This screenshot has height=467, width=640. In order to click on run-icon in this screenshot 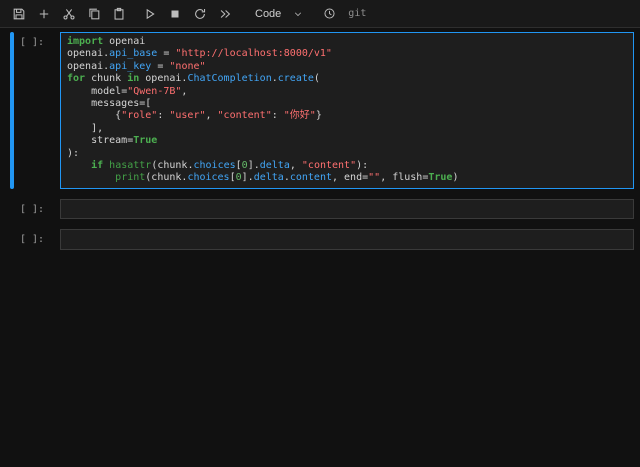, I will do `click(150, 14)`.